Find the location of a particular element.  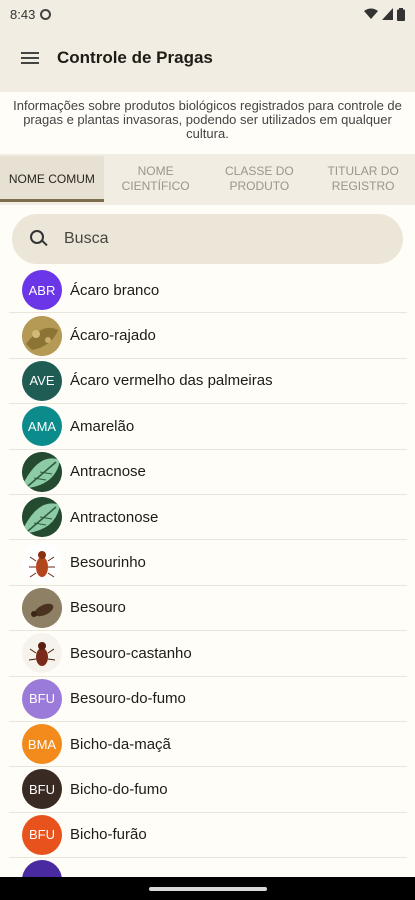

status-time: 8:43 is located at coordinates (23, 14).